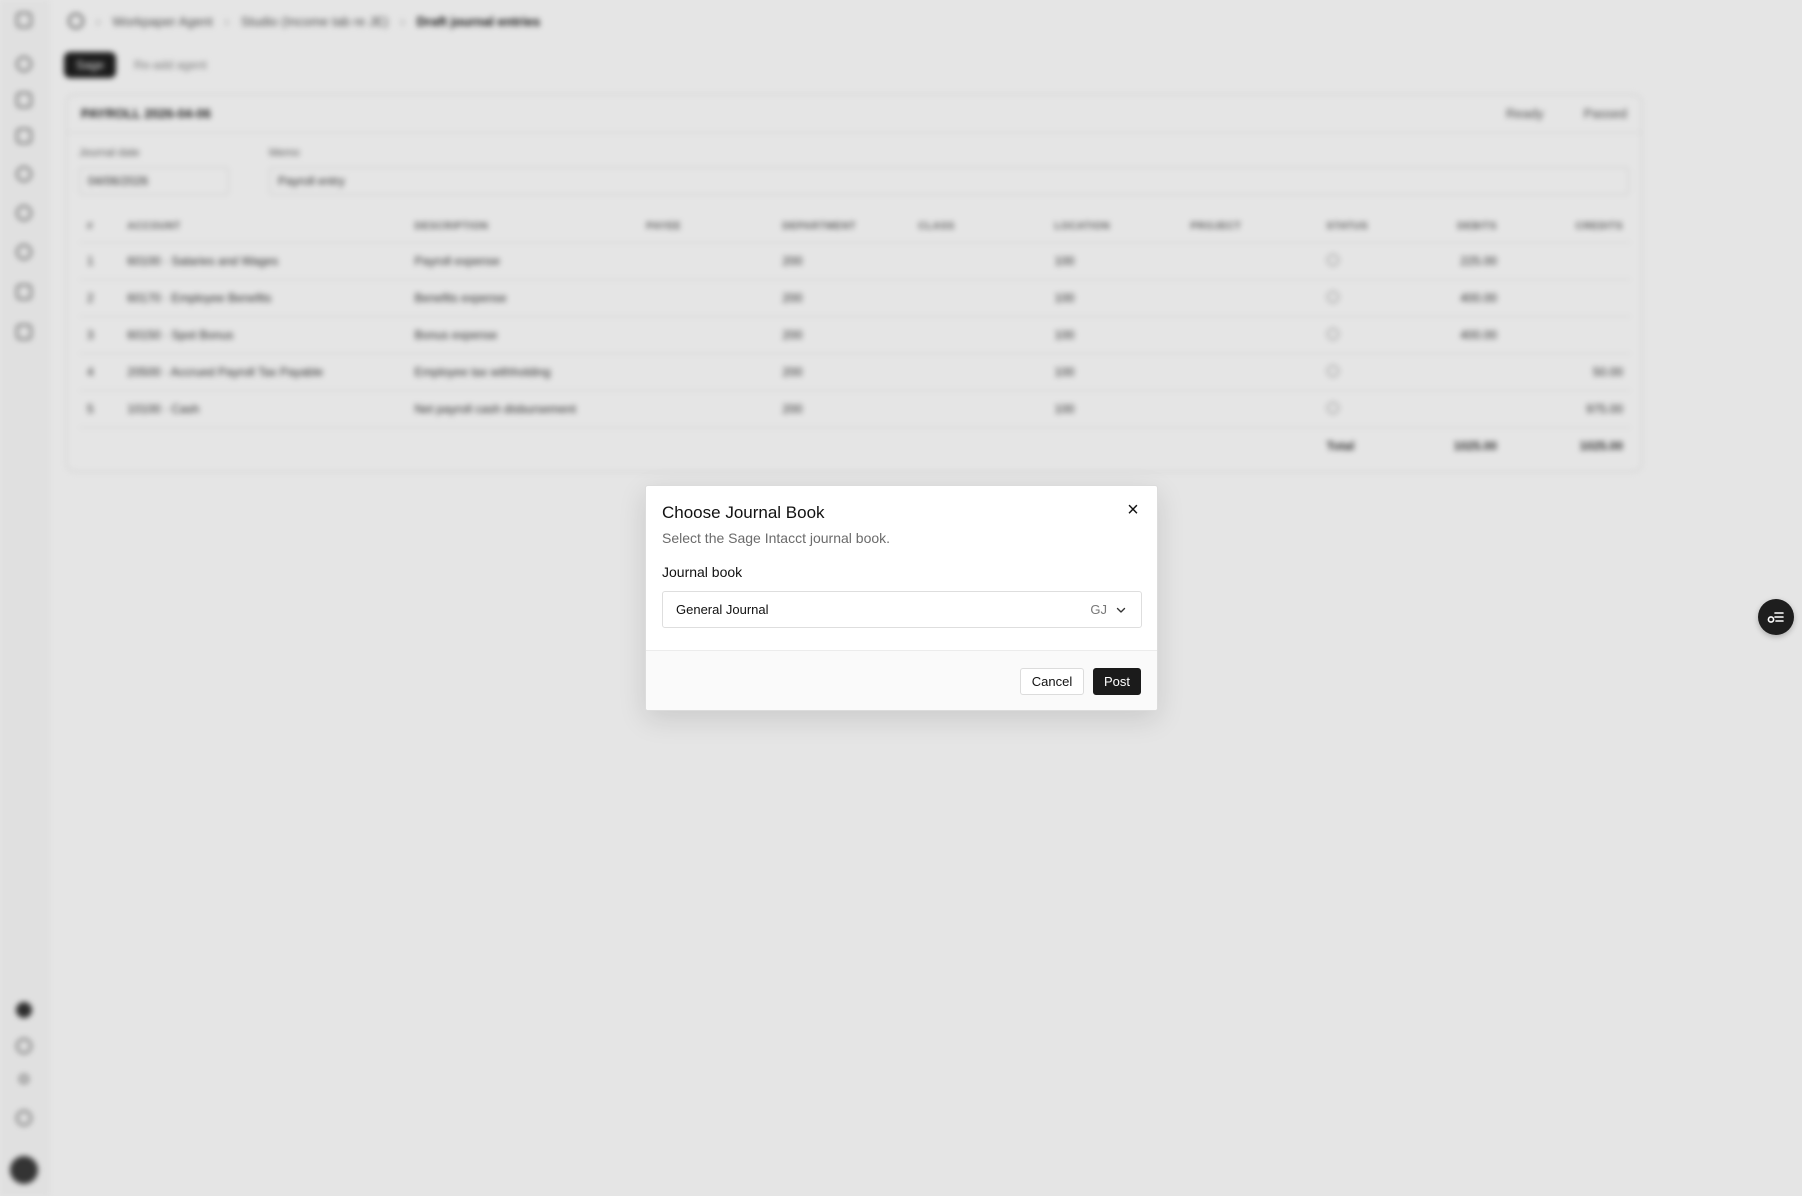 The width and height of the screenshot is (1802, 1196). Describe the element at coordinates (901, 680) in the screenshot. I see `dialog-footer: Cancel Post` at that location.